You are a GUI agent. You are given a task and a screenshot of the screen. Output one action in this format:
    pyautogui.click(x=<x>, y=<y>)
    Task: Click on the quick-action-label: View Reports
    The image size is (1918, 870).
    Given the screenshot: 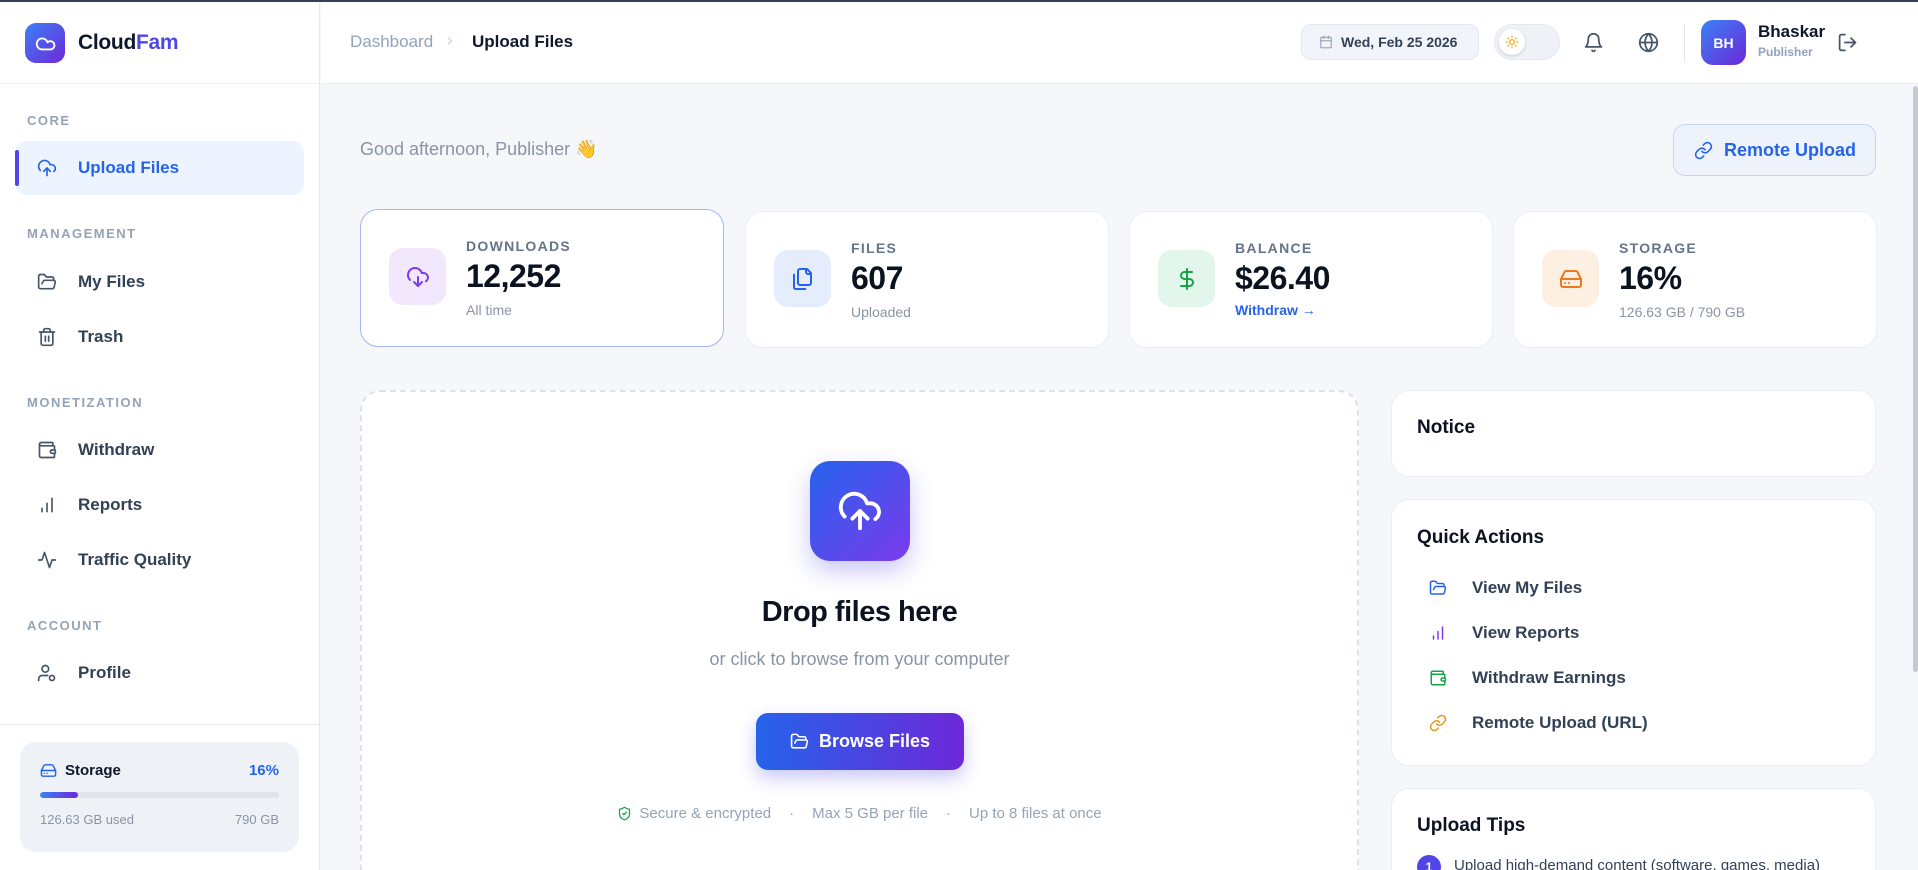 What is the action you would take?
    pyautogui.click(x=1526, y=632)
    